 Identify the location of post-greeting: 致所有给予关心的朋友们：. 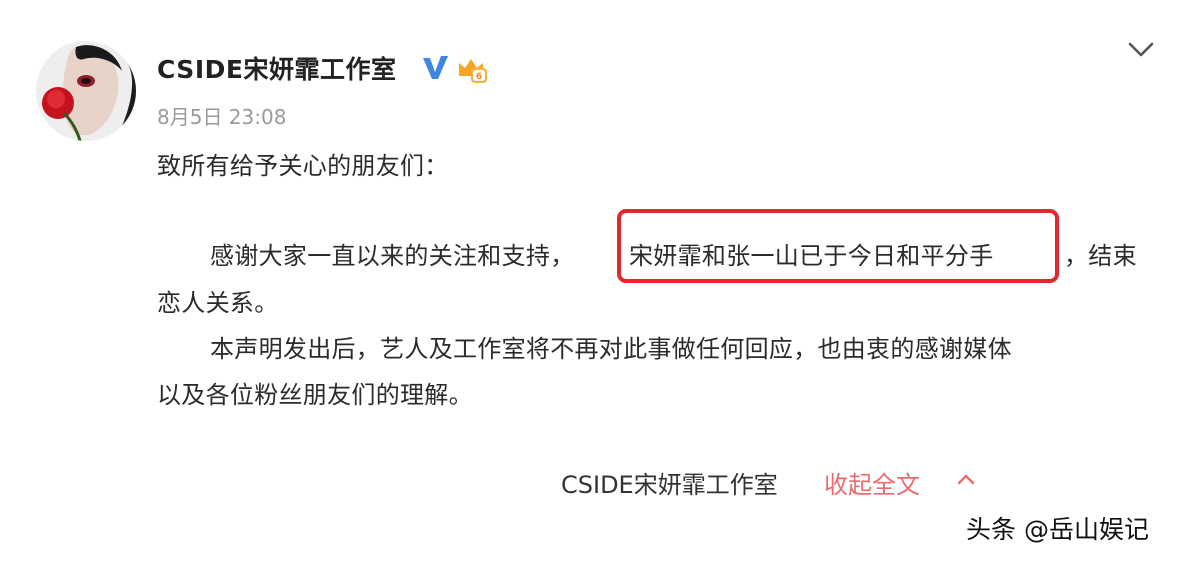
(303, 166).